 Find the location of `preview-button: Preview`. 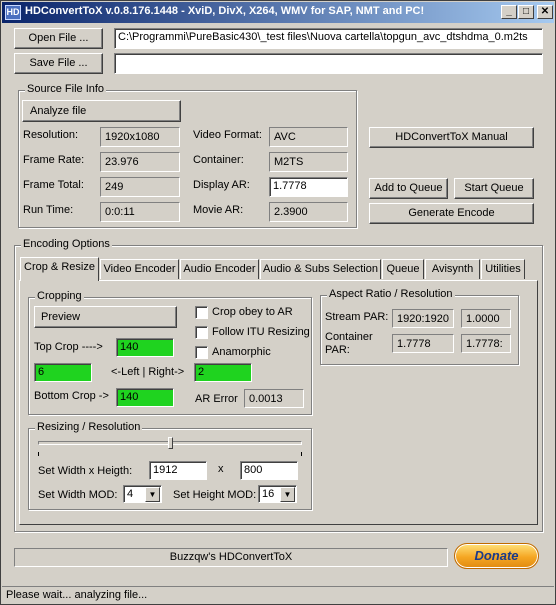

preview-button: Preview is located at coordinates (105, 317).